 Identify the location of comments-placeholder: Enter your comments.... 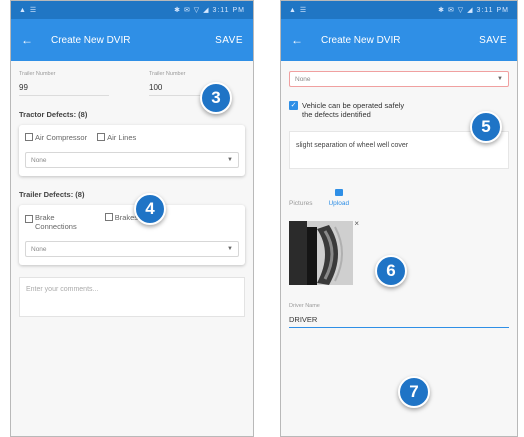
(62, 289).